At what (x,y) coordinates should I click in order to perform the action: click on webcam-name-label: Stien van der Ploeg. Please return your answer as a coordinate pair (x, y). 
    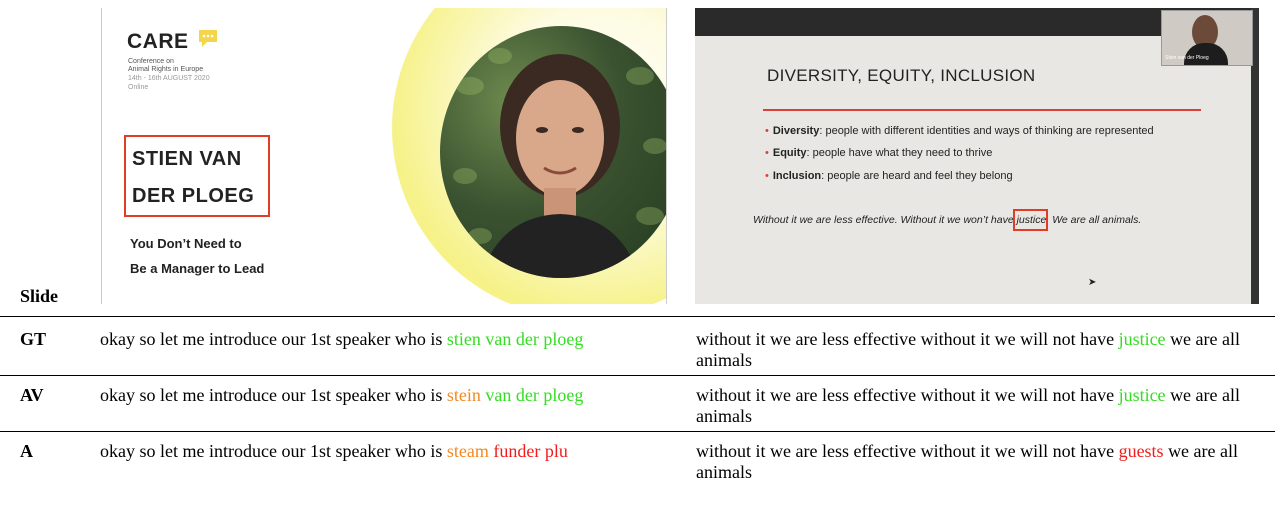
    Looking at the image, I should click on (1187, 58).